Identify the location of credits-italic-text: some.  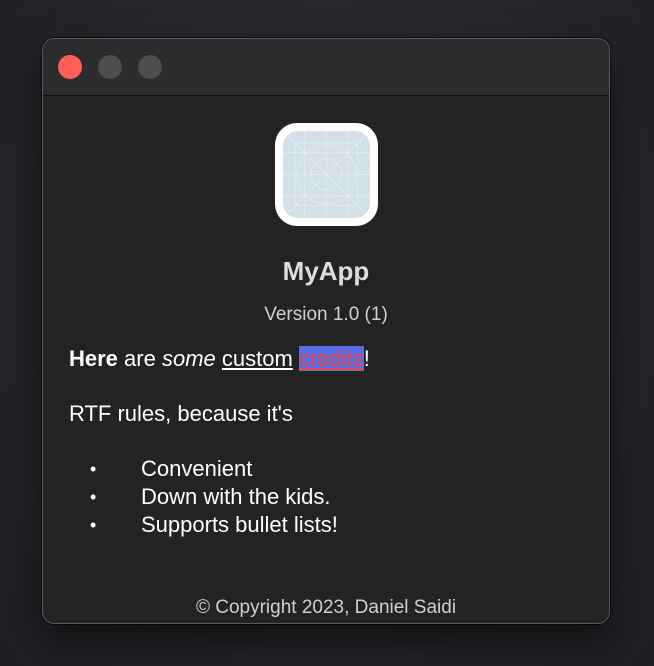
(188, 358).